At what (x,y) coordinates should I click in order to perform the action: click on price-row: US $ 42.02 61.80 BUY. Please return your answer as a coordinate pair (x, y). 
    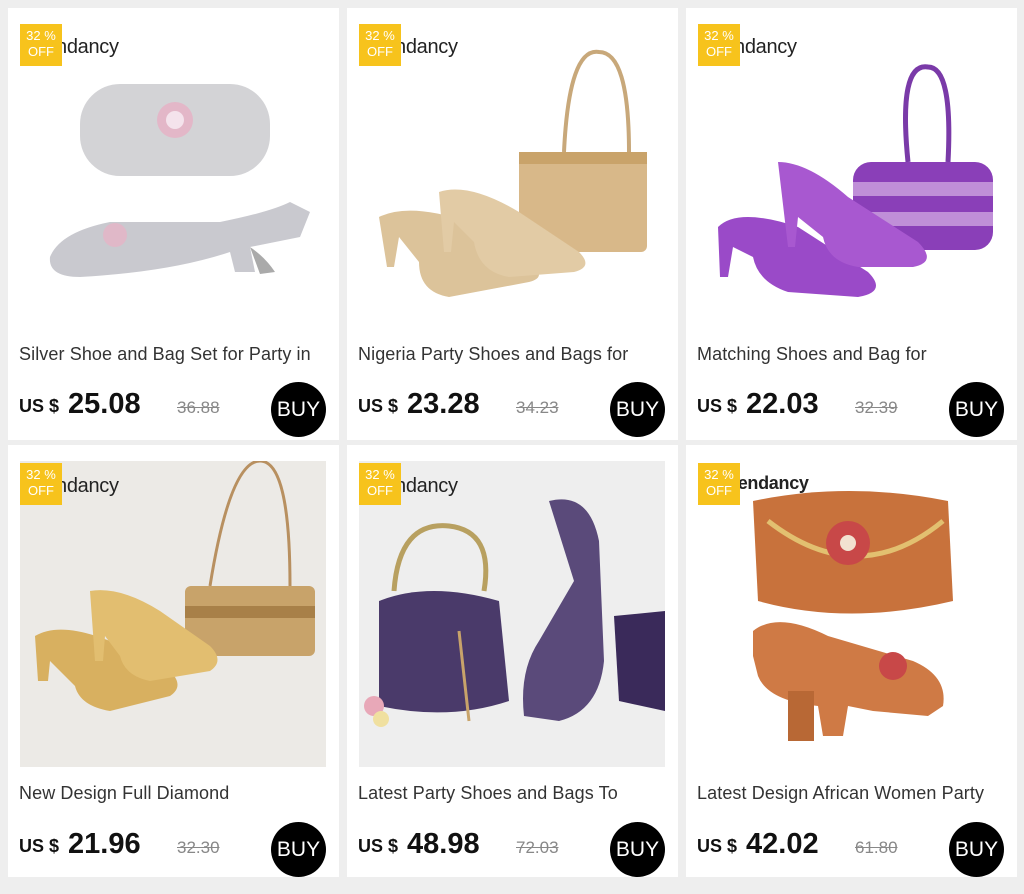
    Looking at the image, I should click on (852, 849).